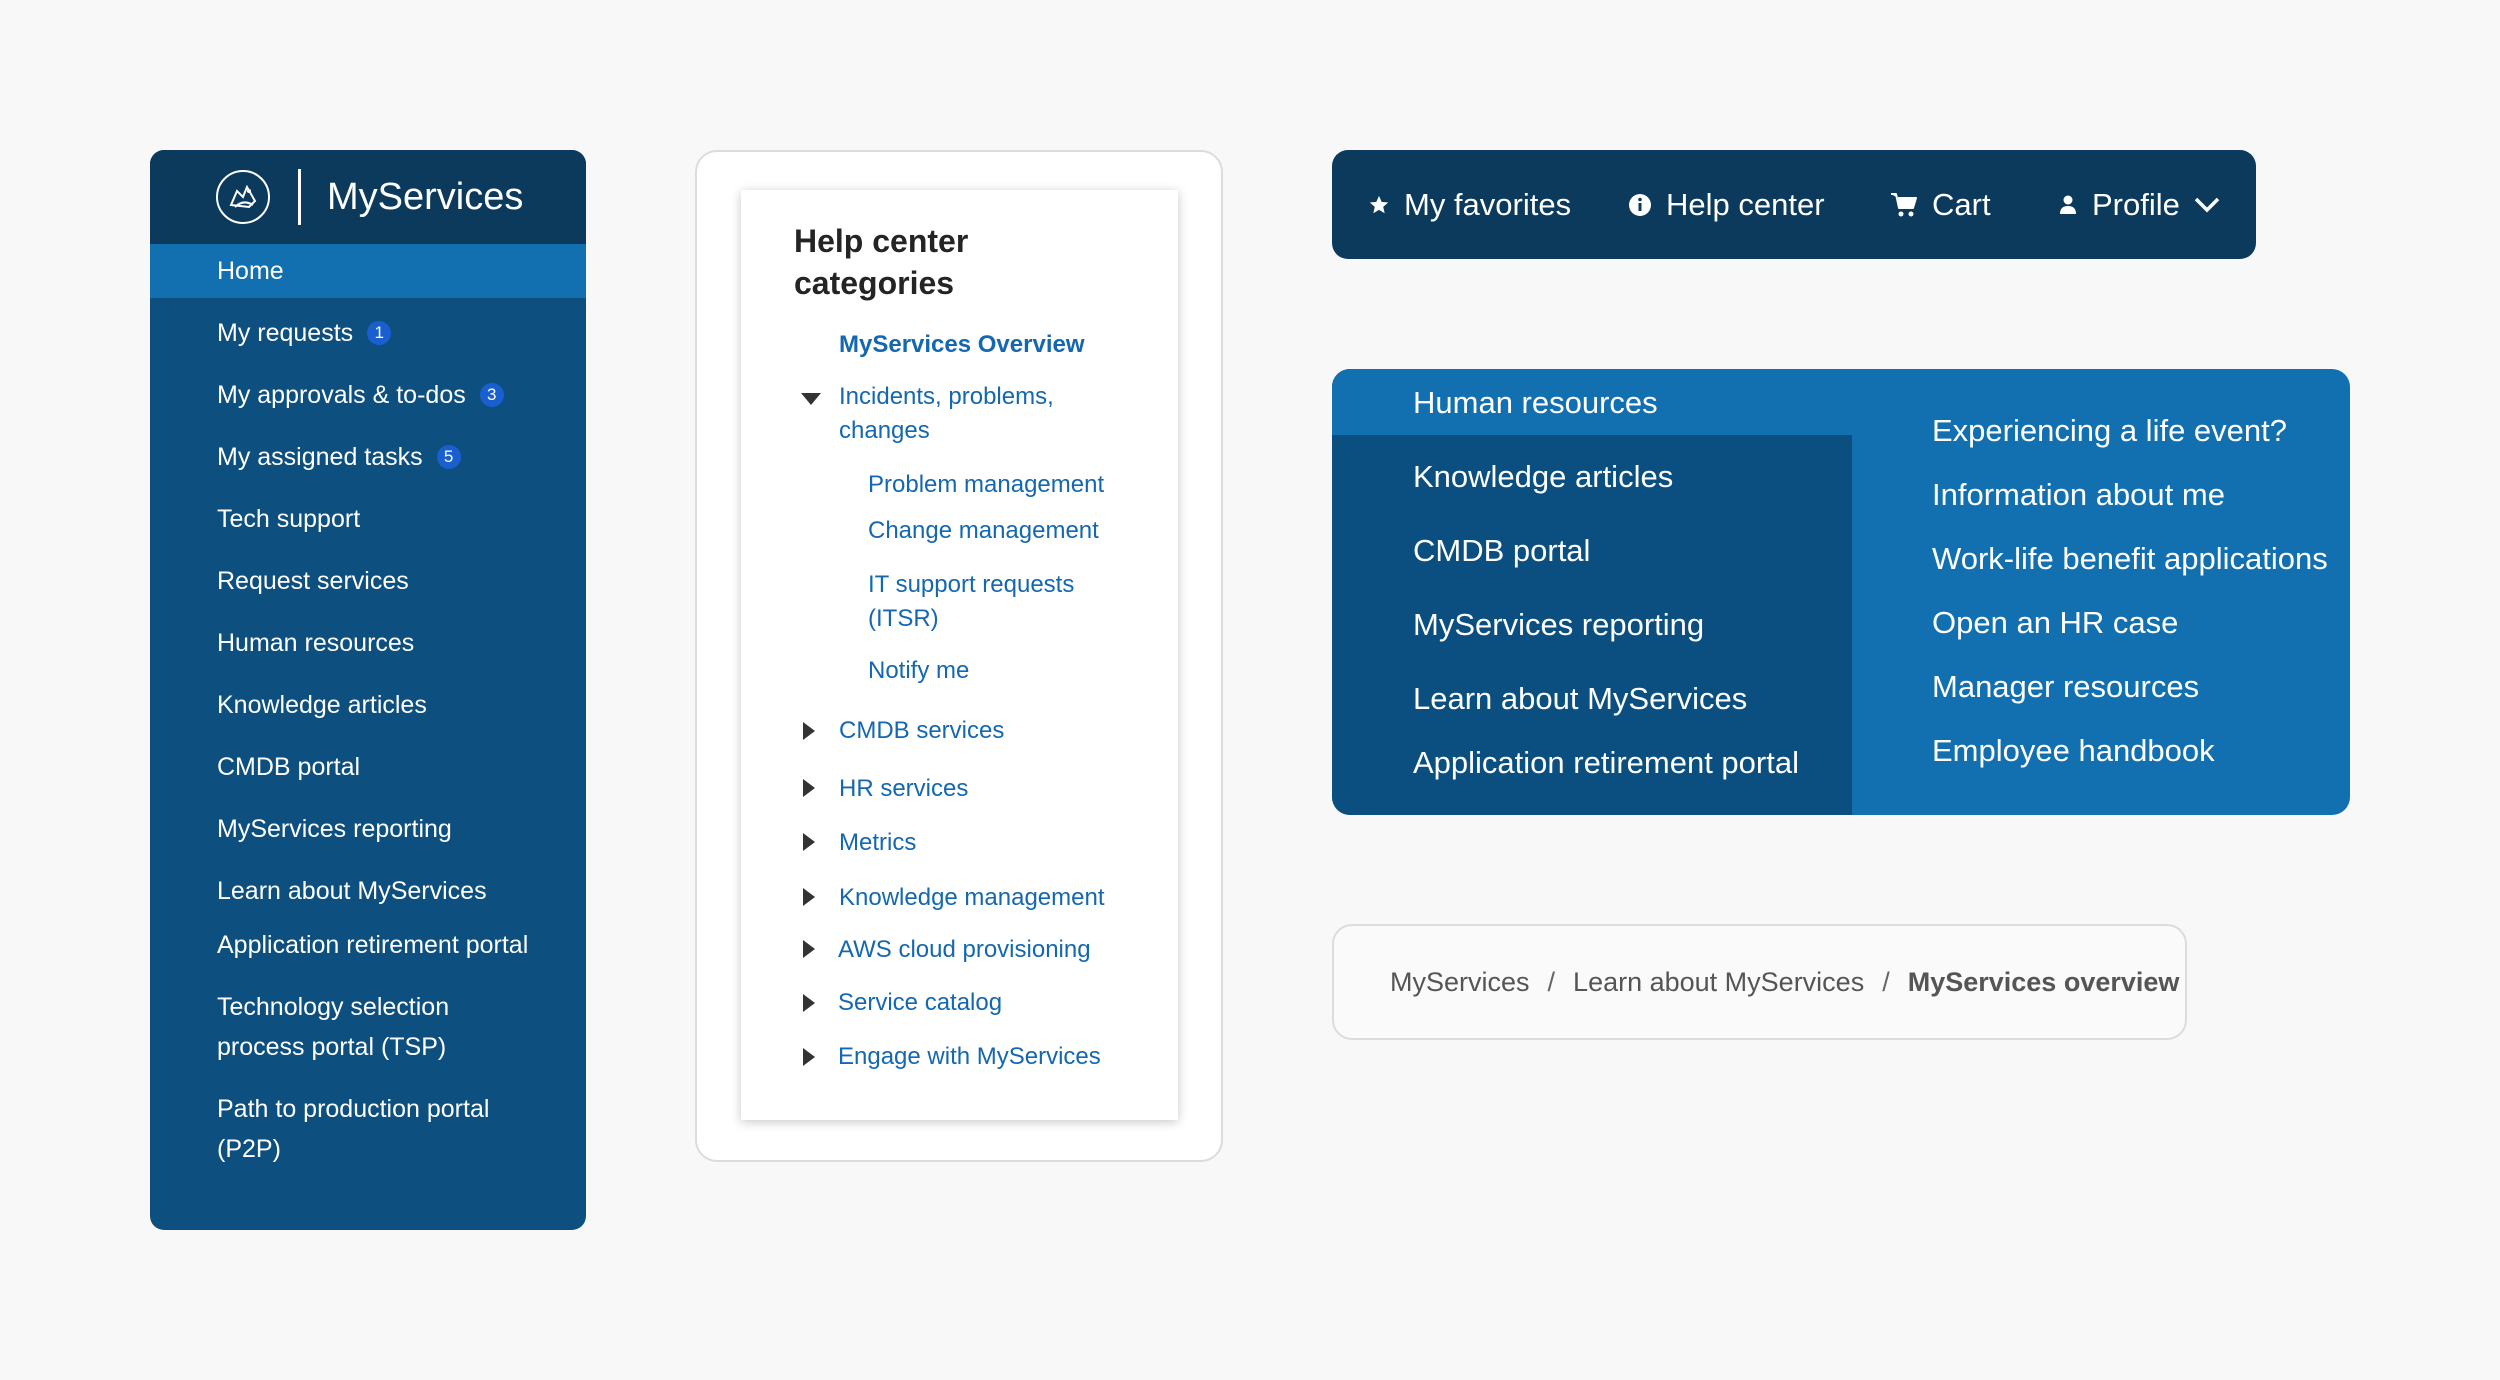 The width and height of the screenshot is (2500, 1380). What do you see at coordinates (811, 399) in the screenshot?
I see `caret-down-icon` at bounding box center [811, 399].